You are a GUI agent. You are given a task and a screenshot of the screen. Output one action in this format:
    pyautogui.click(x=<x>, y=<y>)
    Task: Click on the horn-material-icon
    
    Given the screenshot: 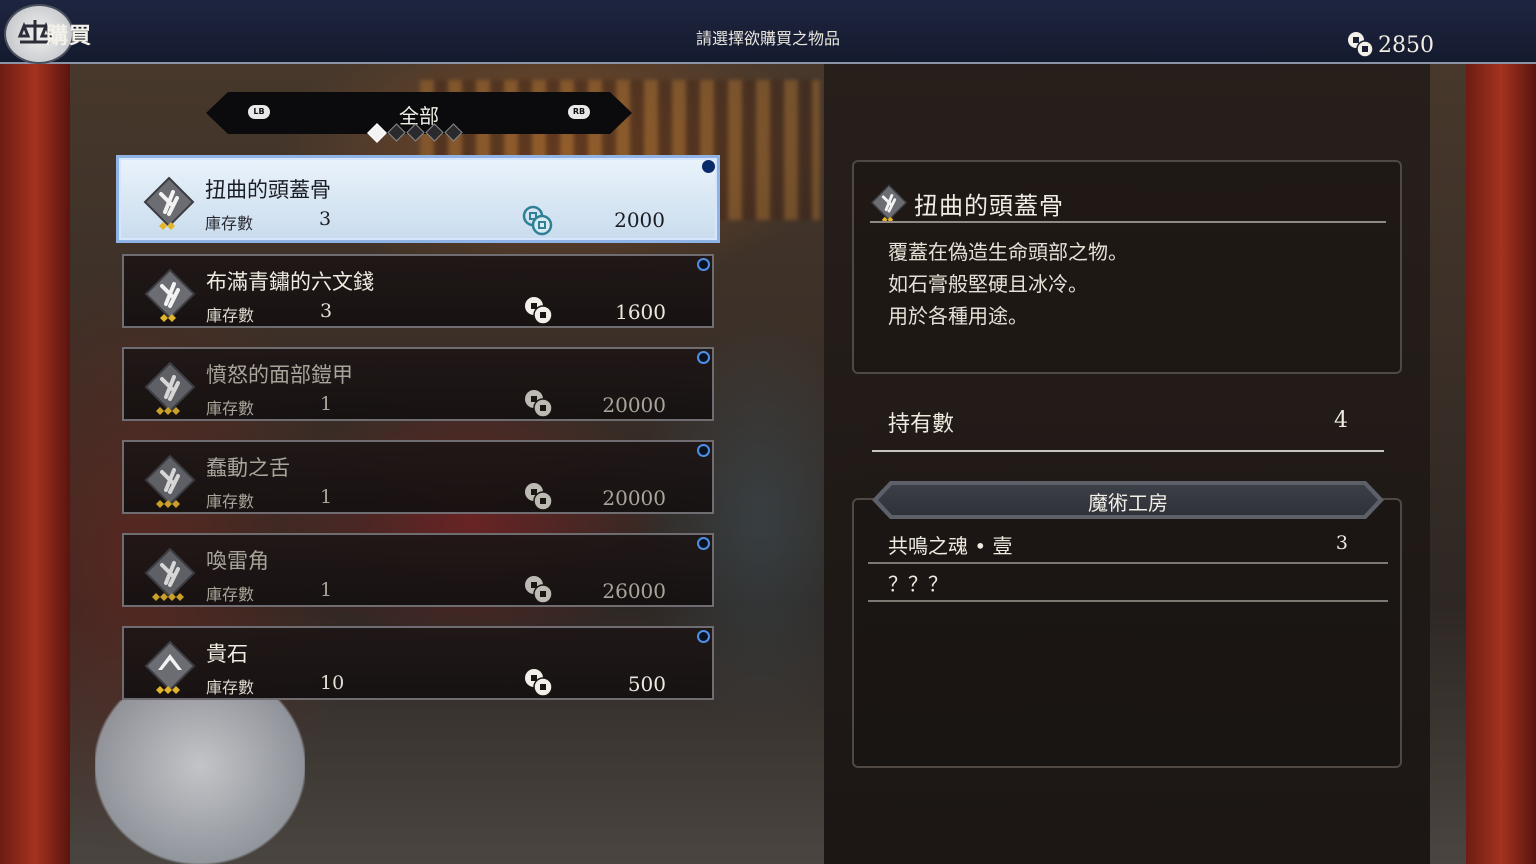 What is the action you would take?
    pyautogui.click(x=170, y=574)
    